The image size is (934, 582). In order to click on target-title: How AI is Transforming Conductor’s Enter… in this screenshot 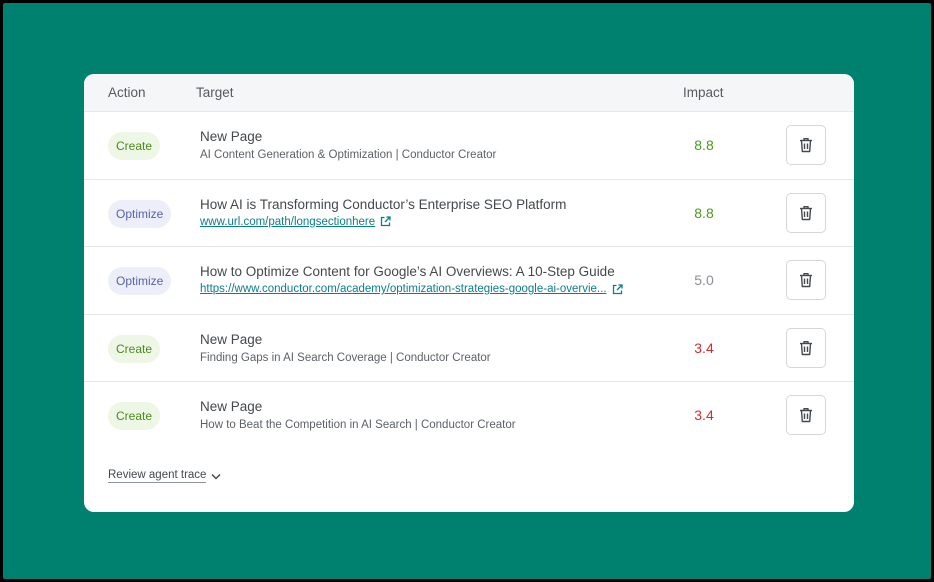, I will do `click(383, 204)`.